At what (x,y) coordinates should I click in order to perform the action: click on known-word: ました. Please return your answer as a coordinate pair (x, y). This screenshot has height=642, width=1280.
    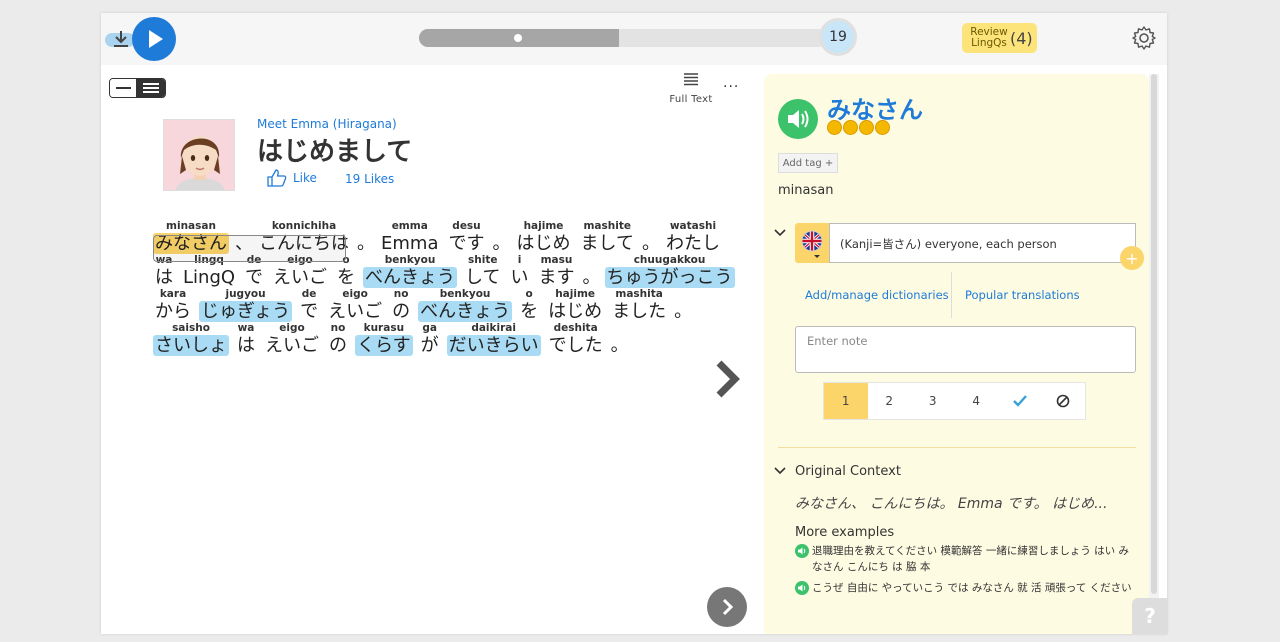
    Looking at the image, I should click on (639, 311).